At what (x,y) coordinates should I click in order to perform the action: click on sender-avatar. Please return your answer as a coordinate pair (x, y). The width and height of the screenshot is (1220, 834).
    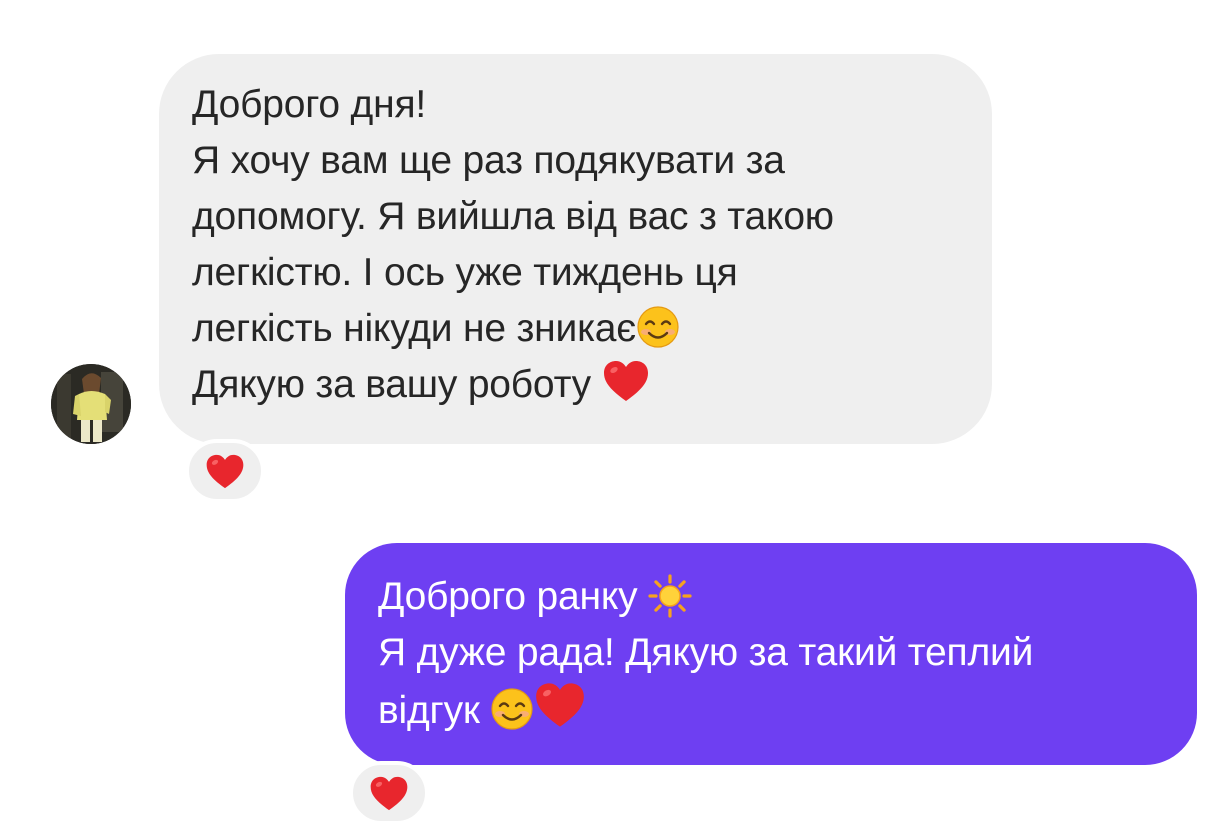
    Looking at the image, I should click on (91, 404).